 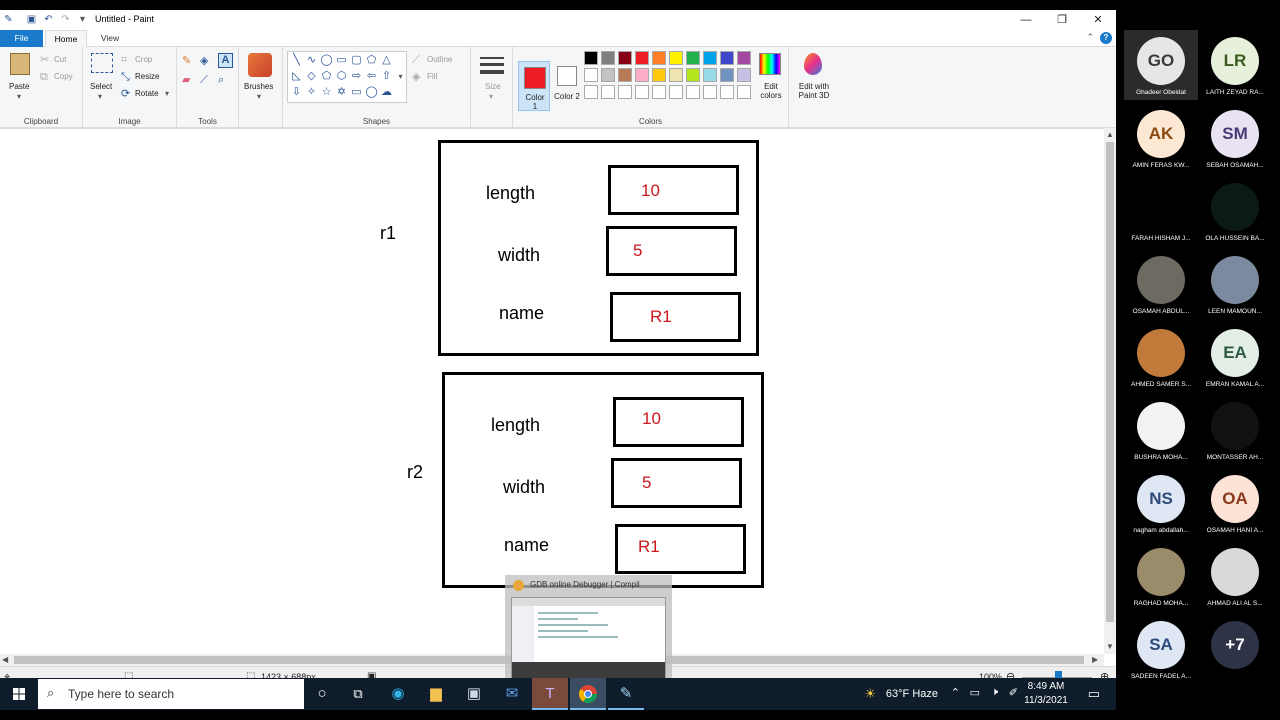 I want to click on text-tool-icon: A, so click(x=225, y=60).